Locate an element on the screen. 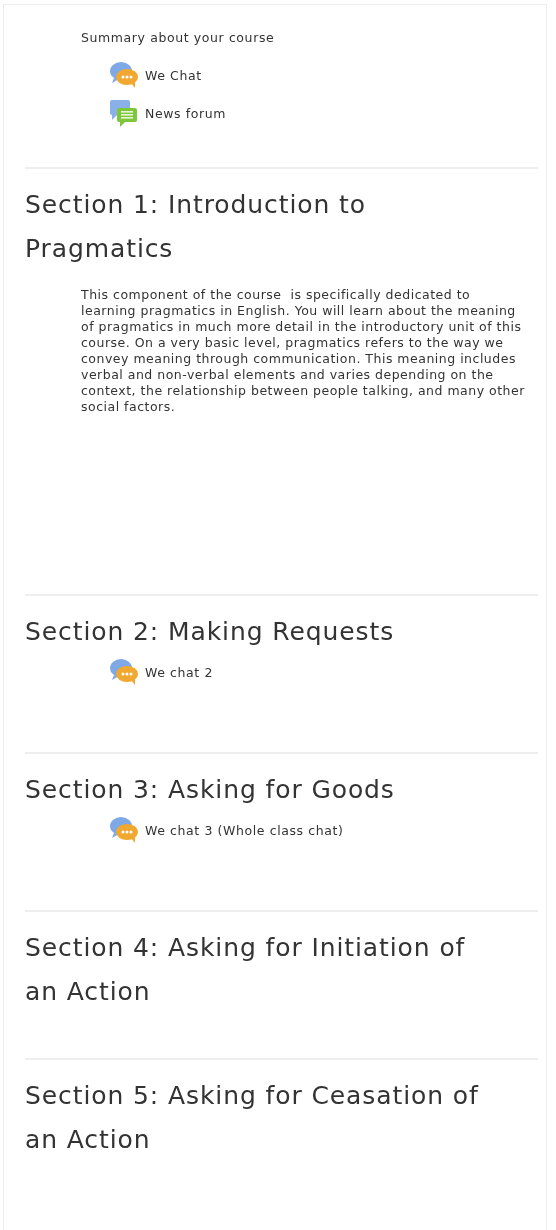 The image size is (556, 1230). section-title: Section 5: Asking for Ceasation of an Action is located at coordinates (252, 1118).